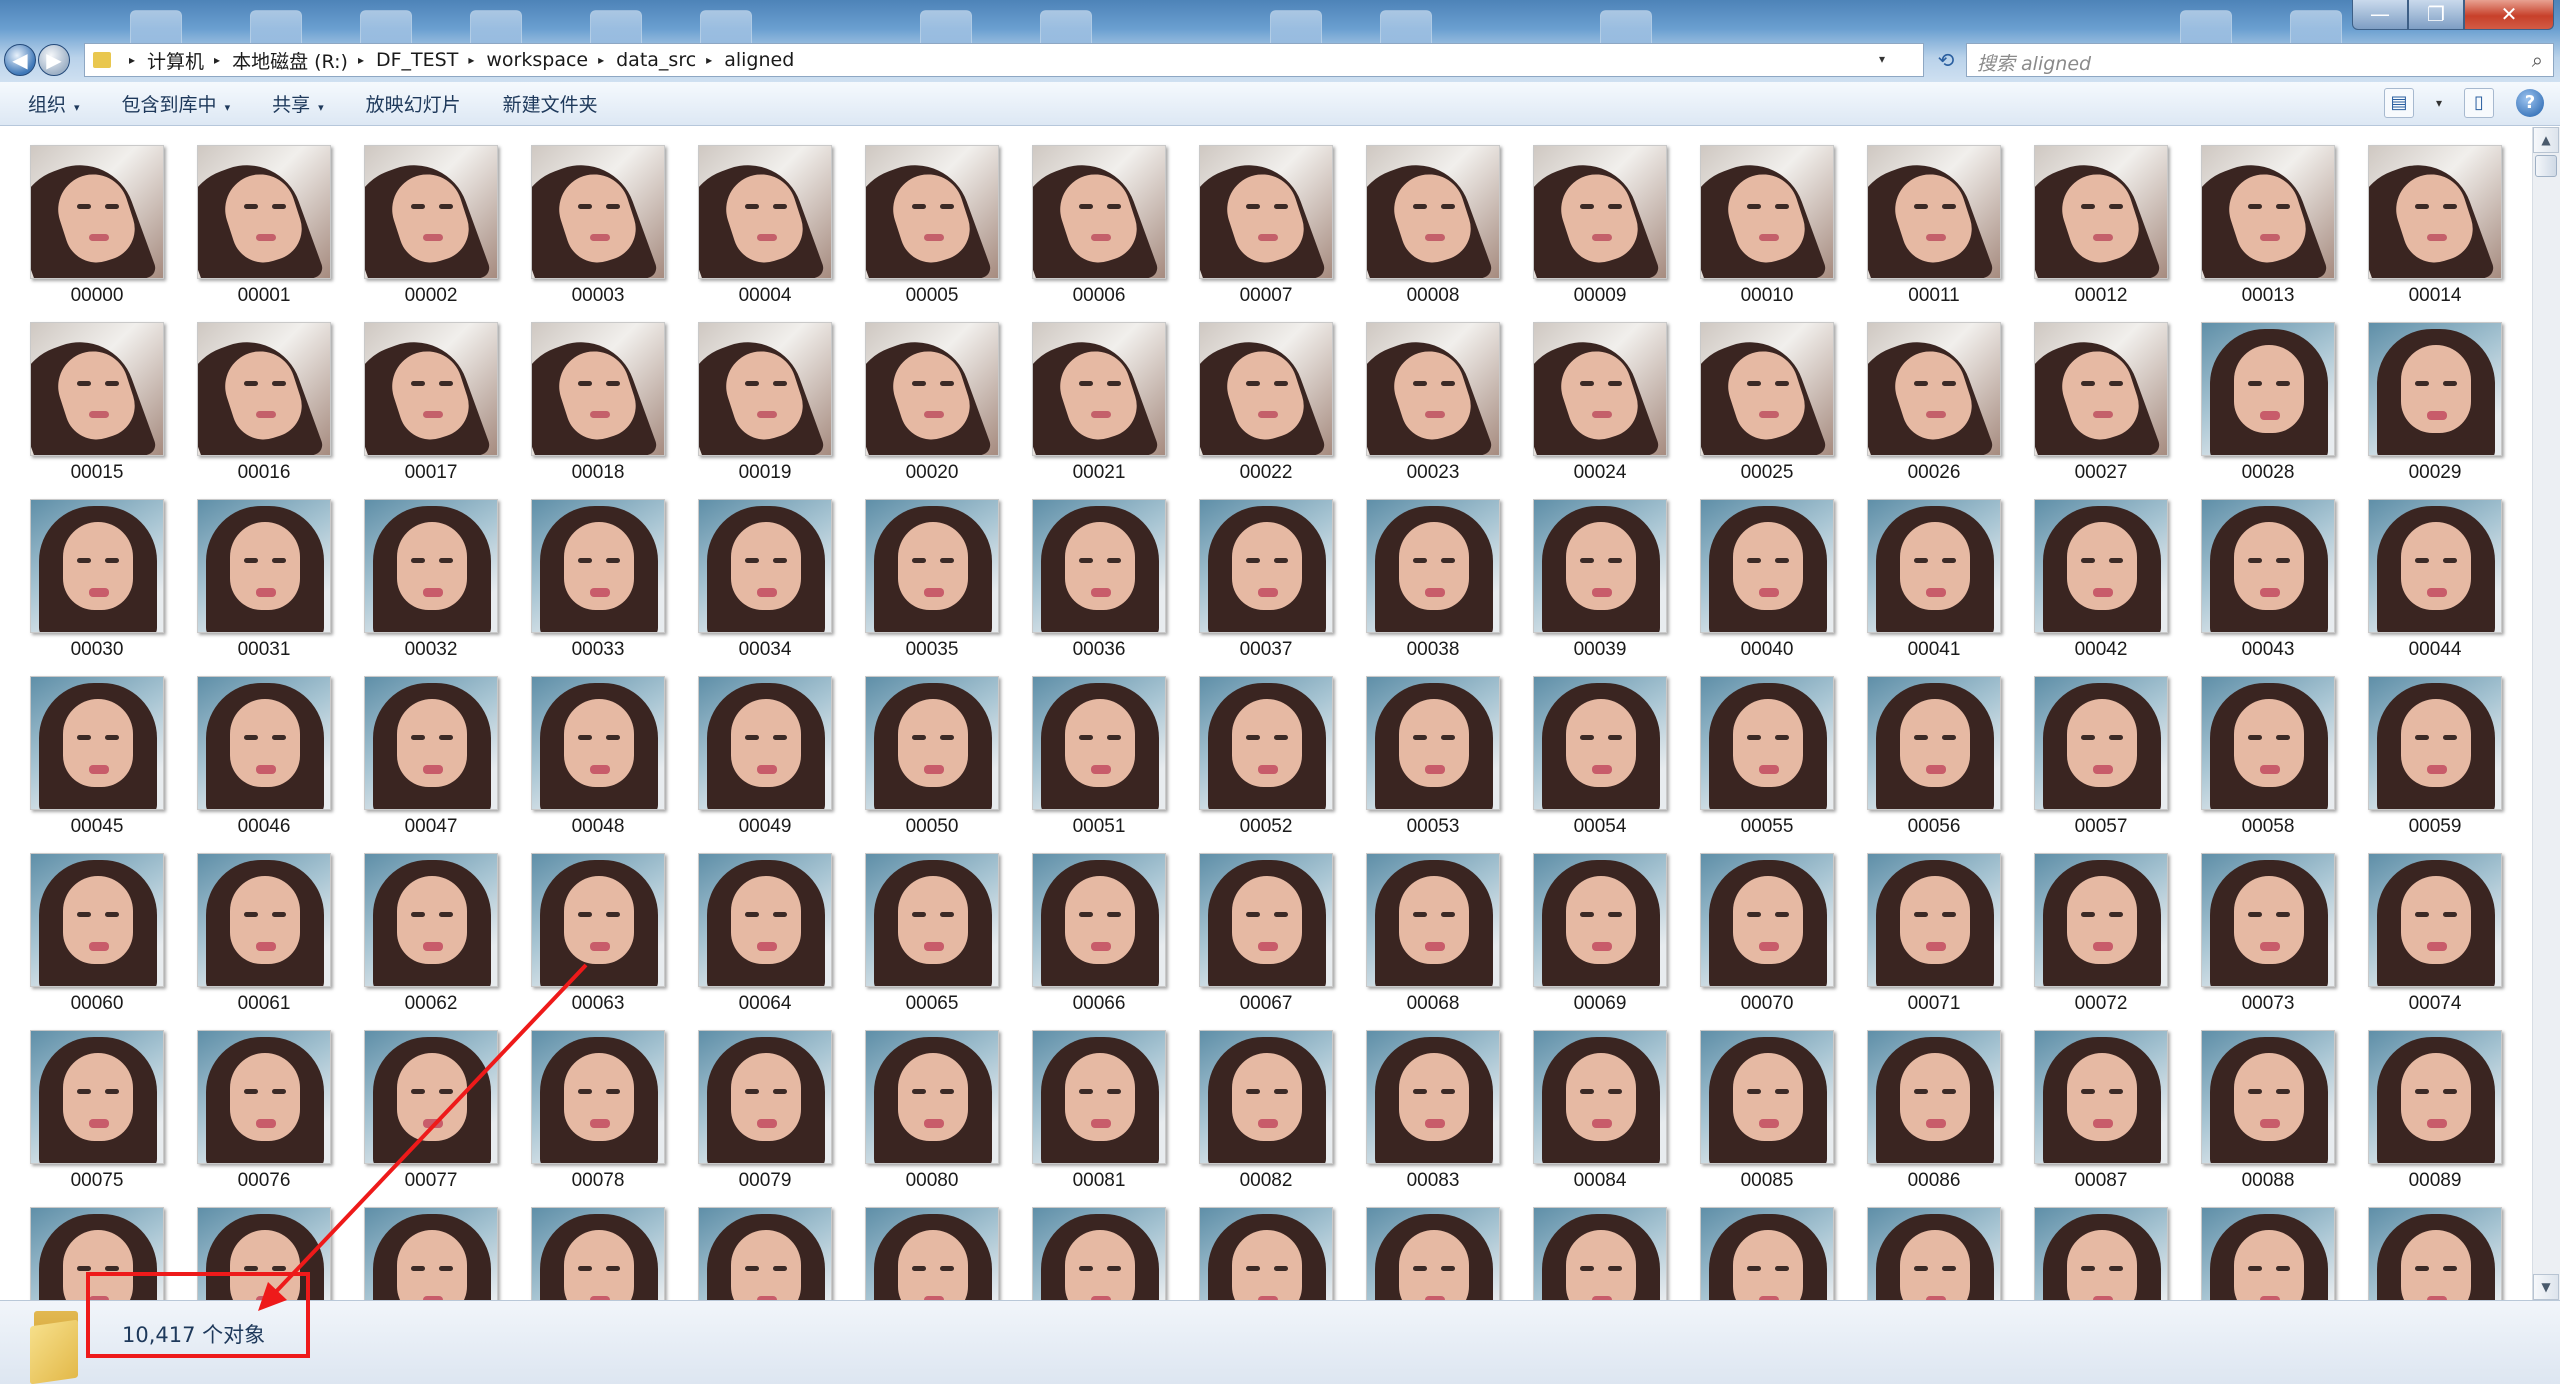 This screenshot has width=2560, height=1384. What do you see at coordinates (54, 103) in the screenshot?
I see `organize-menu: 组织 ▾` at bounding box center [54, 103].